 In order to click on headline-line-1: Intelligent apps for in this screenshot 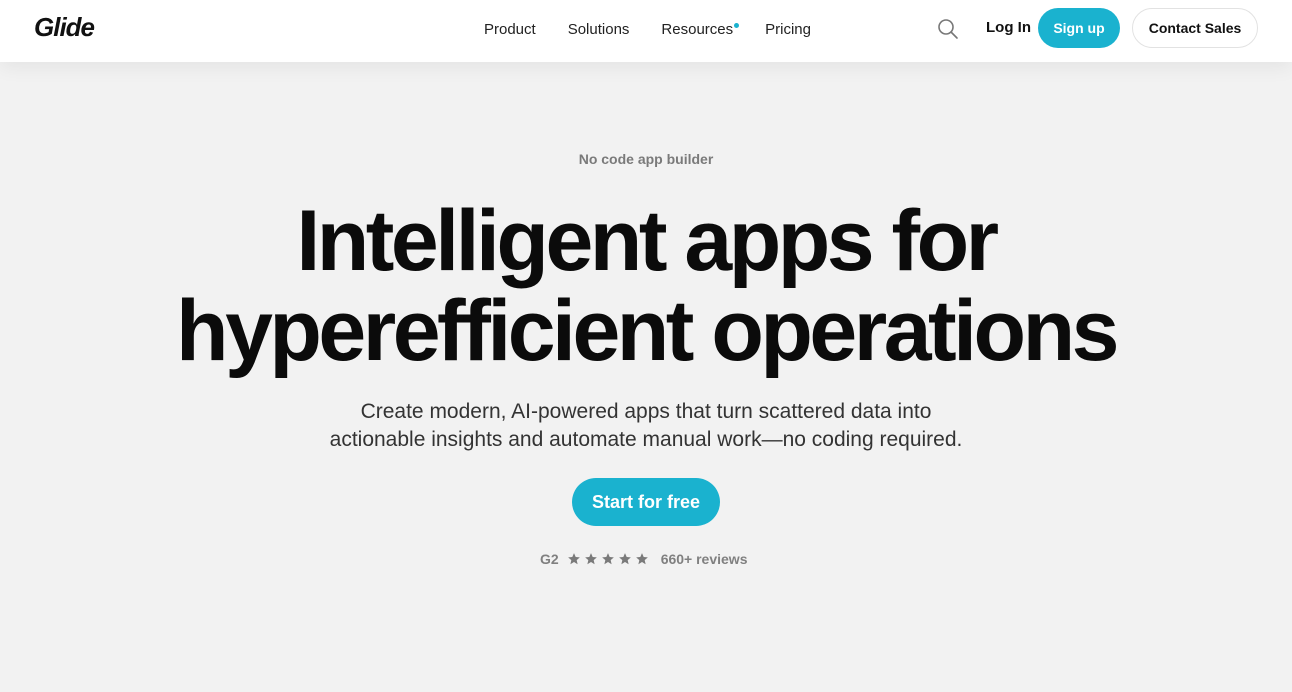, I will do `click(647, 241)`.